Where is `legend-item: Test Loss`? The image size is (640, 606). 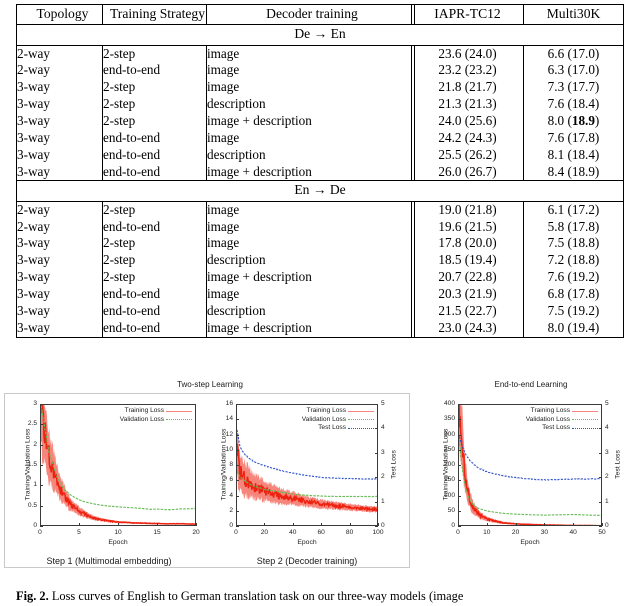
legend-item: Test Loss is located at coordinates (562, 428).